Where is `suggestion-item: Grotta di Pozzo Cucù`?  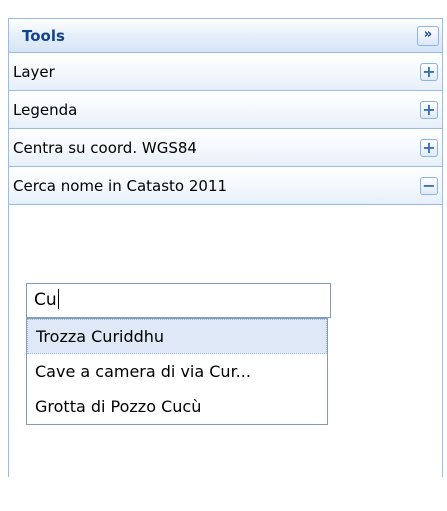 suggestion-item: Grotta di Pozzo Cucù is located at coordinates (177, 406).